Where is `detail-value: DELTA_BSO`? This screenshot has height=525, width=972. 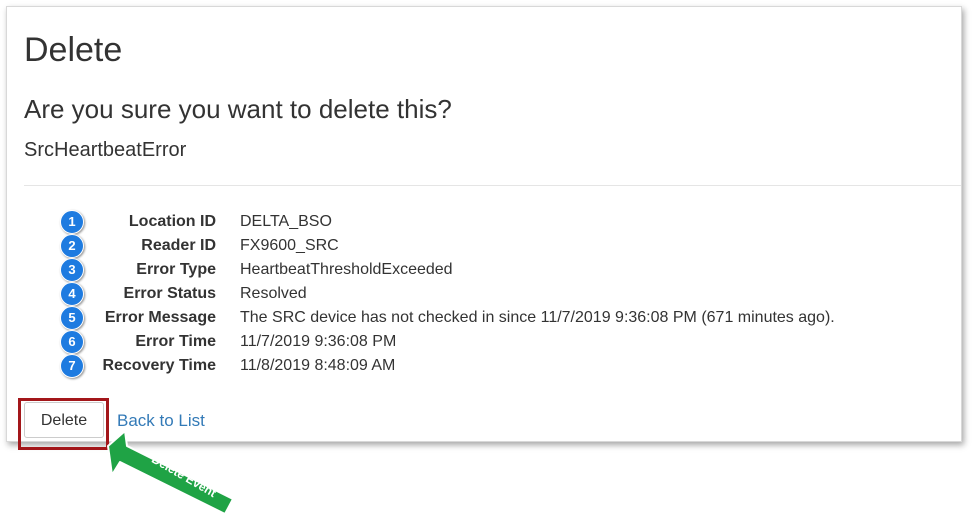
detail-value: DELTA_BSO is located at coordinates (286, 221).